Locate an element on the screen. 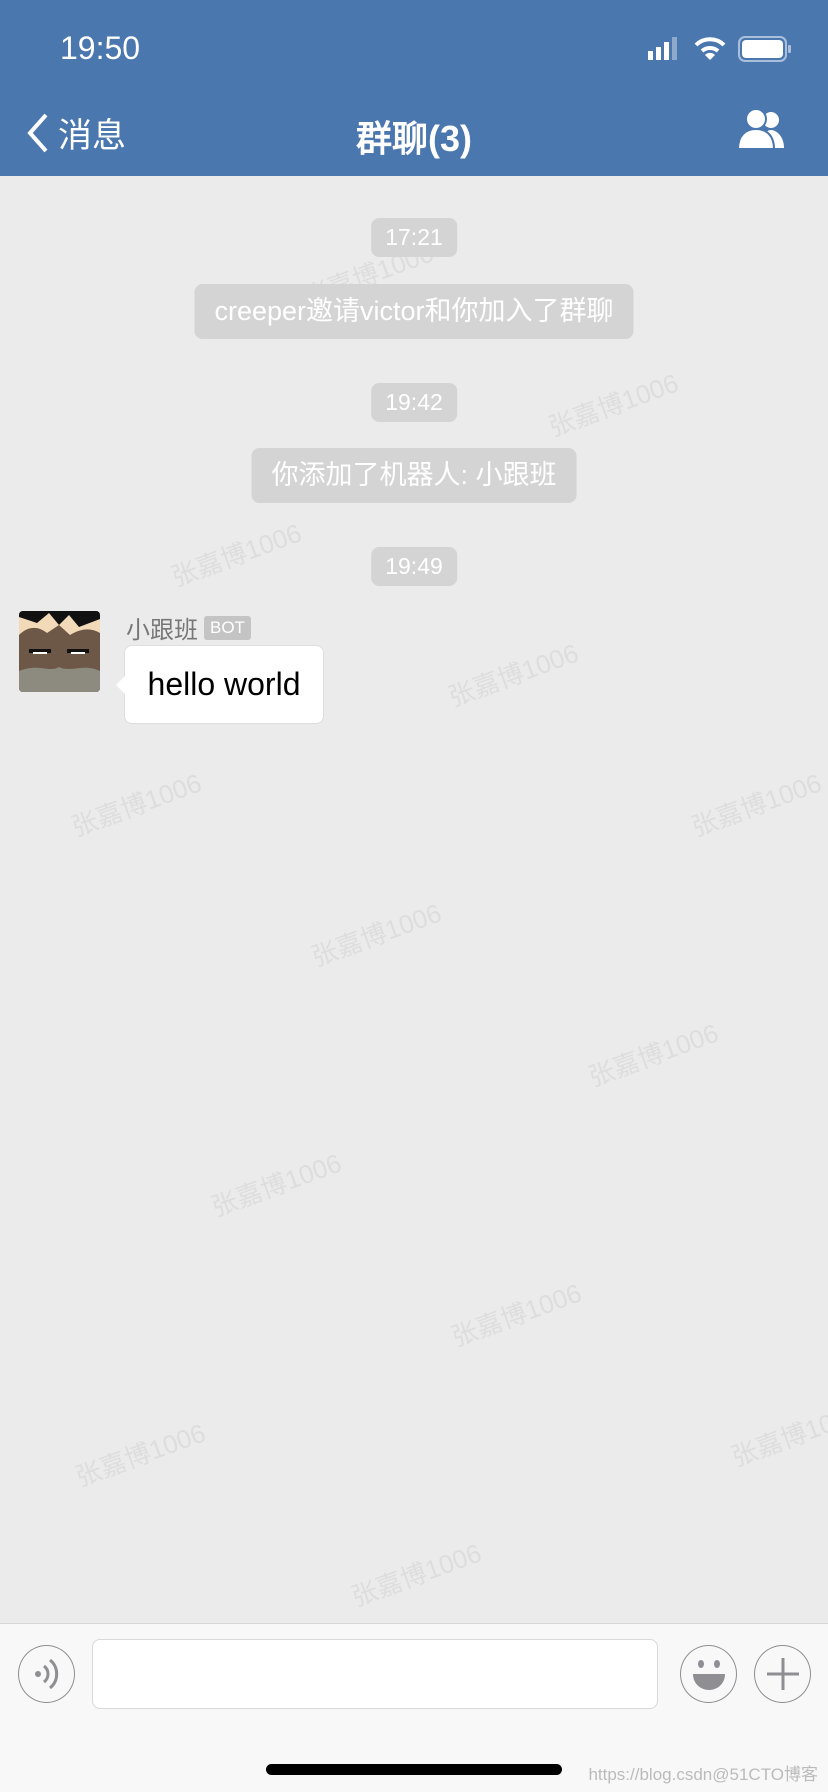  timestamp: 19:42 is located at coordinates (414, 402).